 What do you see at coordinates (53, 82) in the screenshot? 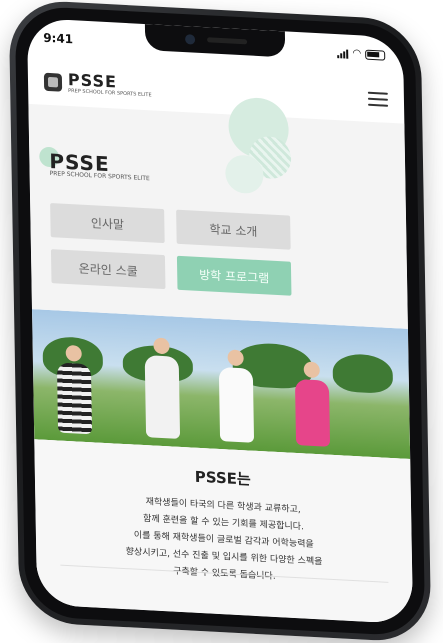
I see `crest-icon` at bounding box center [53, 82].